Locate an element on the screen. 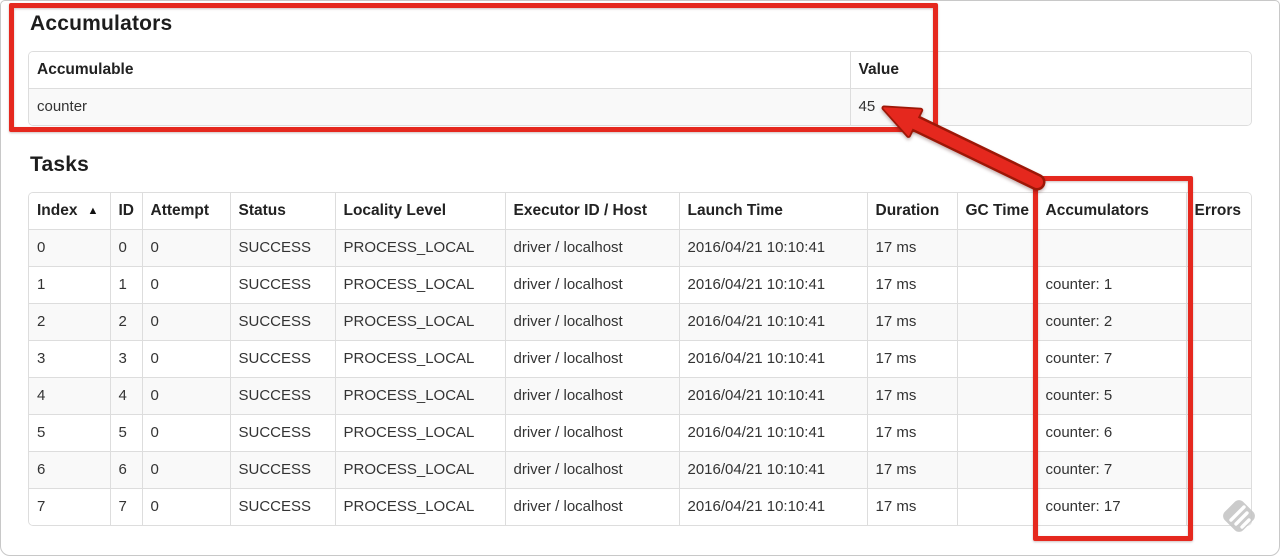  column-header-attempt: Attempt is located at coordinates (186, 211).